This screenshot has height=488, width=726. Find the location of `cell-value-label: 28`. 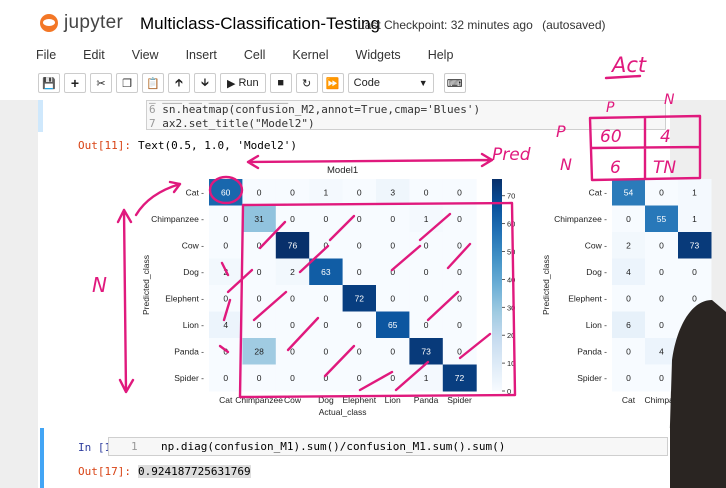

cell-value-label: 28 is located at coordinates (259, 351).